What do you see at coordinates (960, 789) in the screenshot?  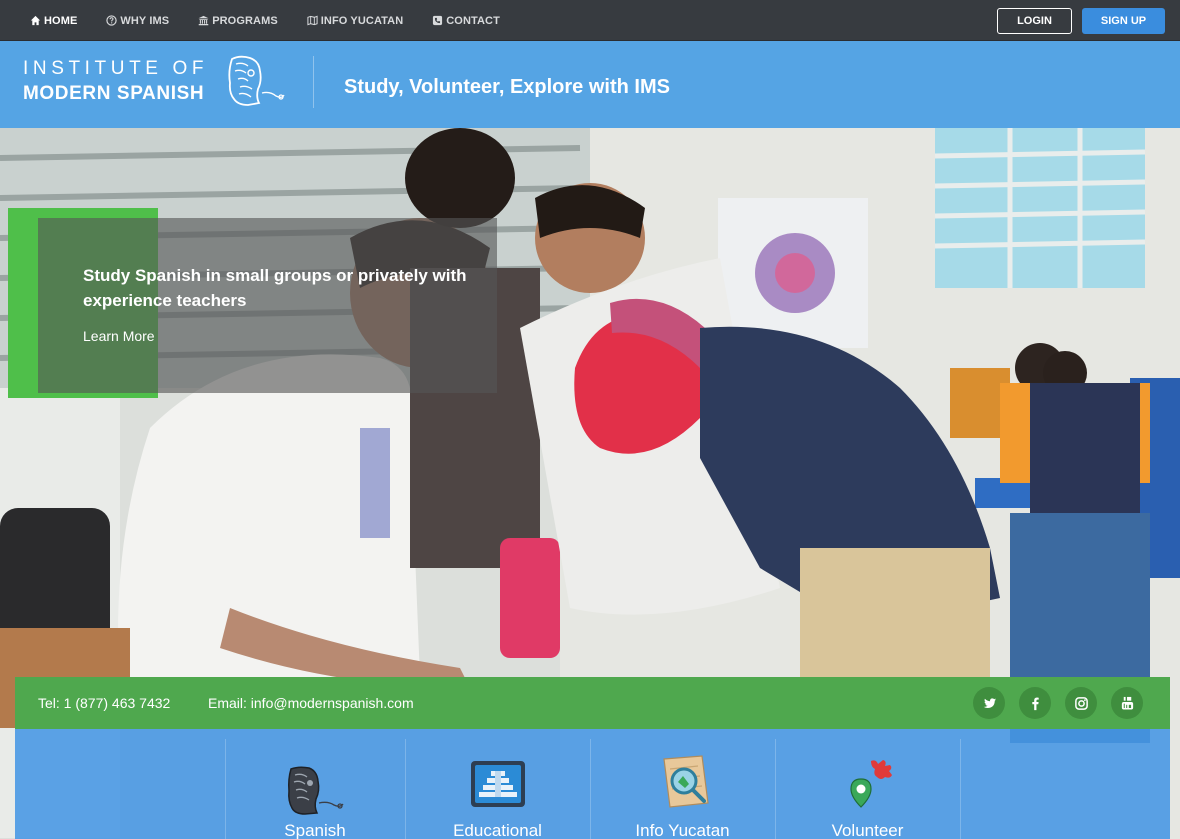 I see `program-divider` at bounding box center [960, 789].